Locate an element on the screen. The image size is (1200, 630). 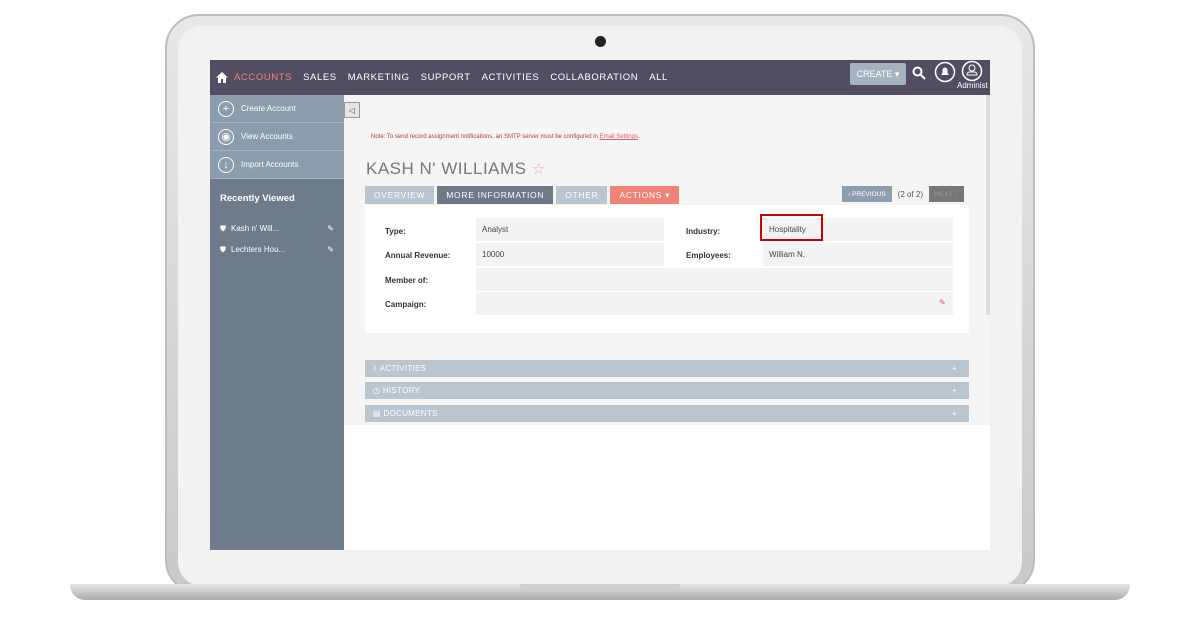
recent-item: ⛊ Lechters Hou... ✎ is located at coordinates (277, 249).